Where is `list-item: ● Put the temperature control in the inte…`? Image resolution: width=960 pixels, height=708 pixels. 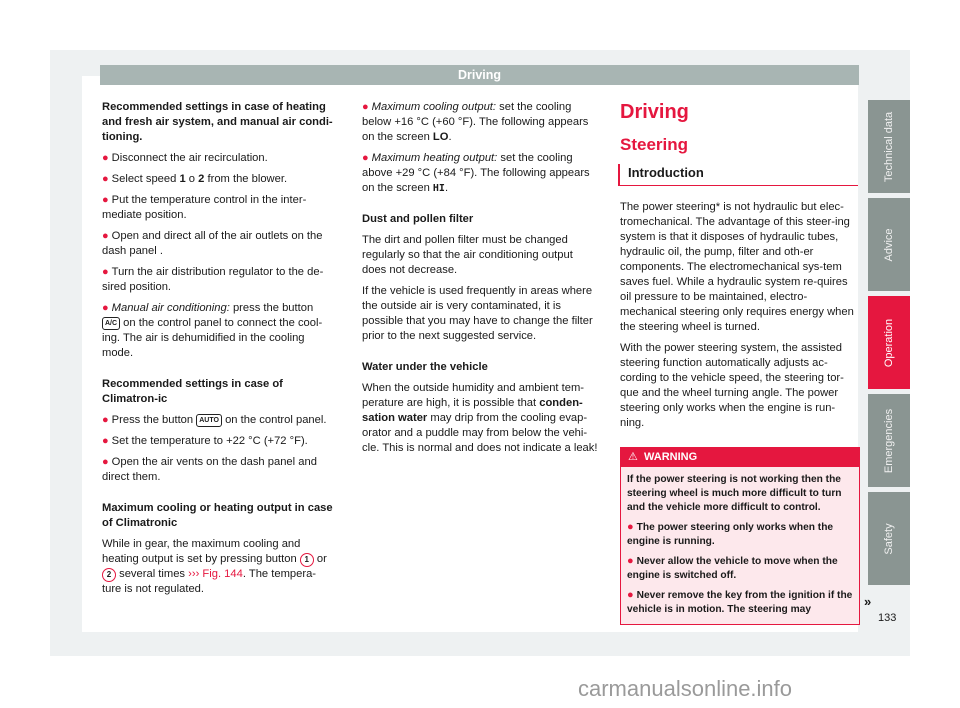 list-item: ● Put the temperature control in the inte… is located at coordinates (204, 207).